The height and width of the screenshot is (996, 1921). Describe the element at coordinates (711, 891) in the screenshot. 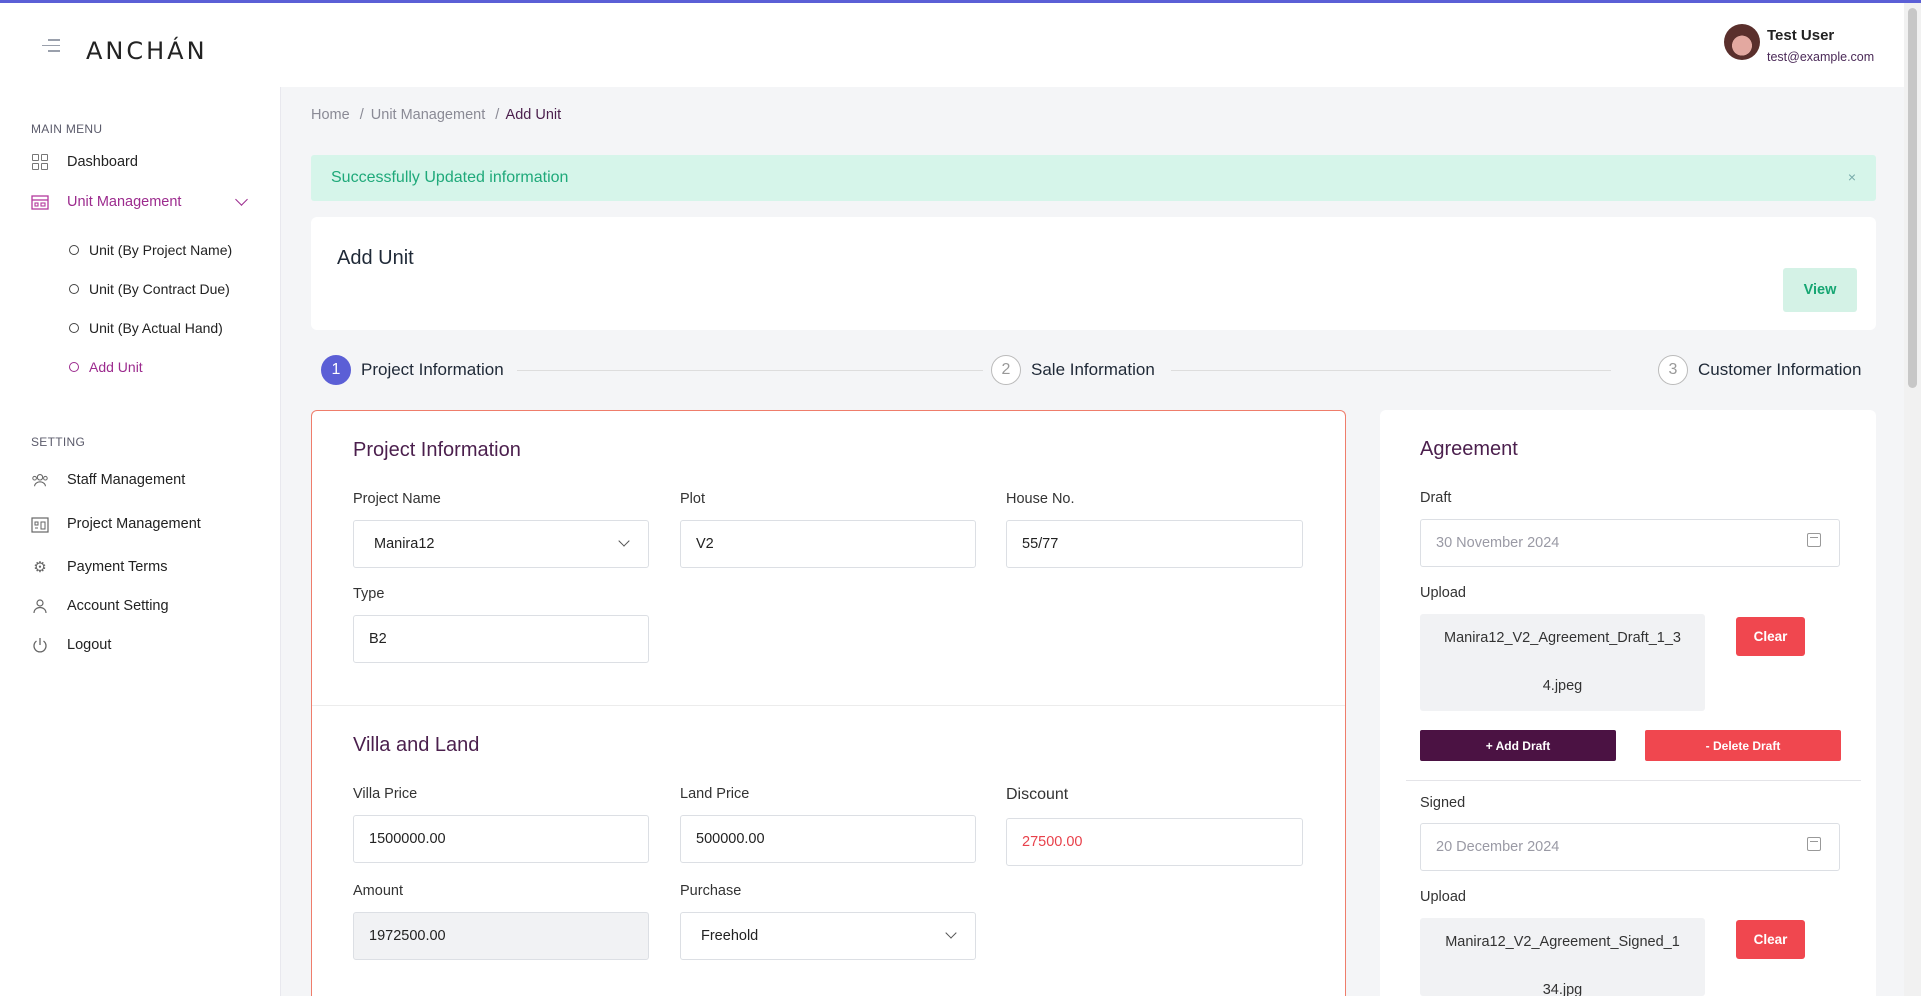

I see `purchase-label: Purchase` at that location.